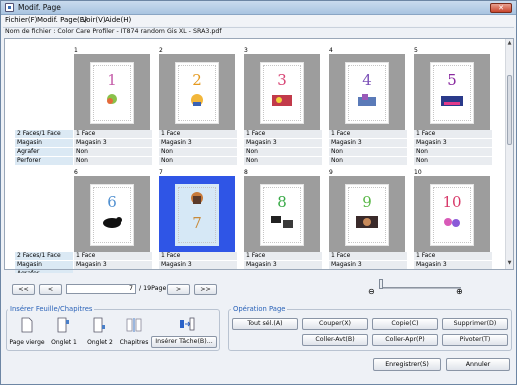 Image resolution: width=517 pixels, height=385 pixels. What do you see at coordinates (118, 20) in the screenshot?
I see `menu-aide: Aide(H)` at bounding box center [118, 20].